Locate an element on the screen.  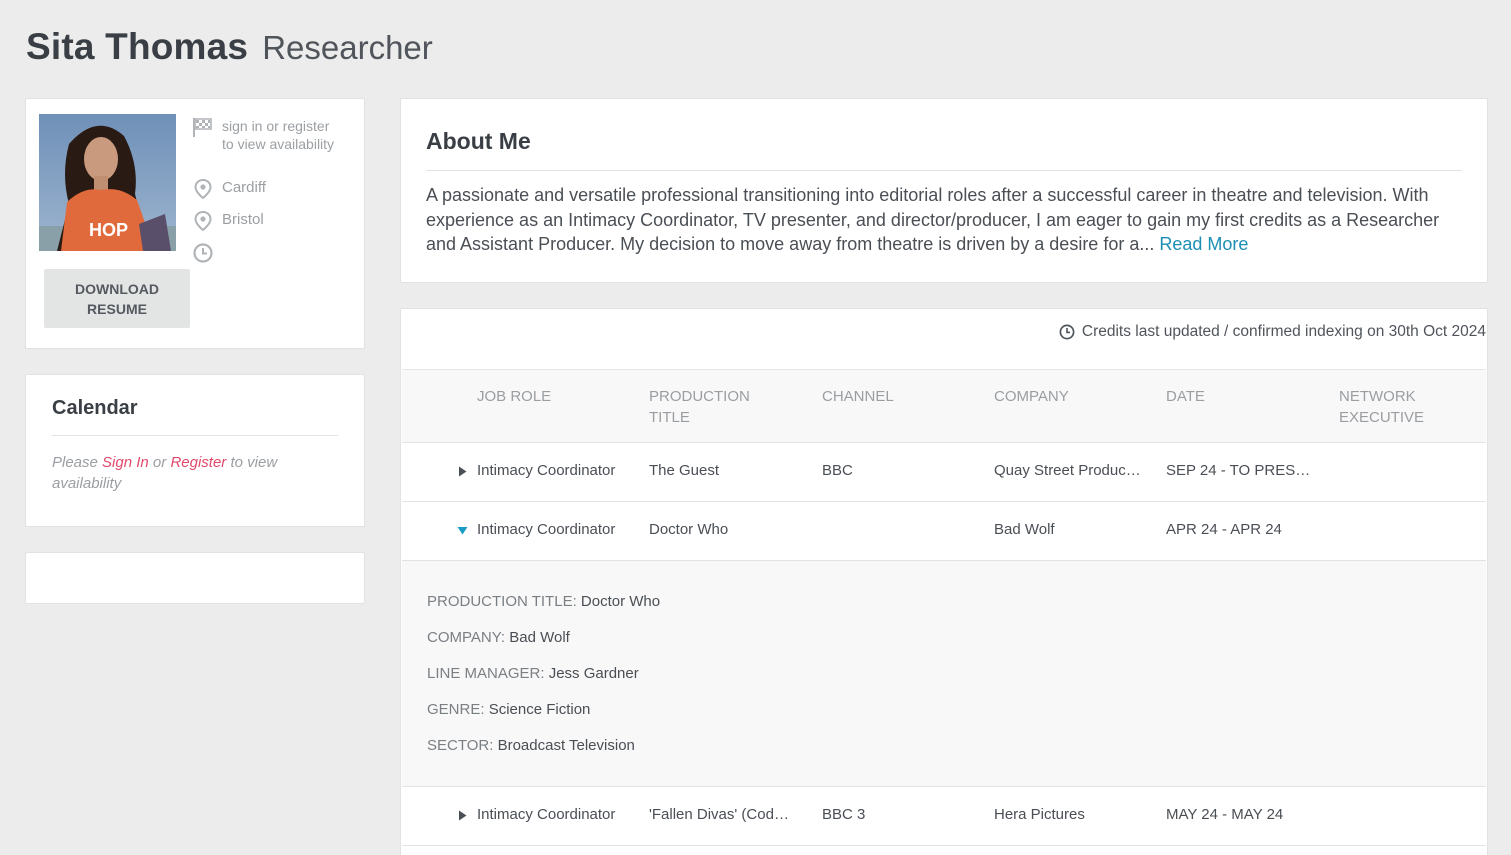
profile-name: Sita Thomas is located at coordinates (137, 46).